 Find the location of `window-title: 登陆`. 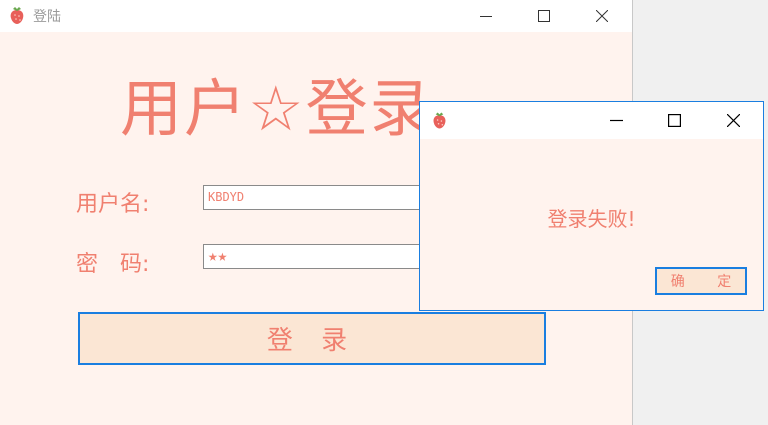

window-title: 登陆 is located at coordinates (47, 17).